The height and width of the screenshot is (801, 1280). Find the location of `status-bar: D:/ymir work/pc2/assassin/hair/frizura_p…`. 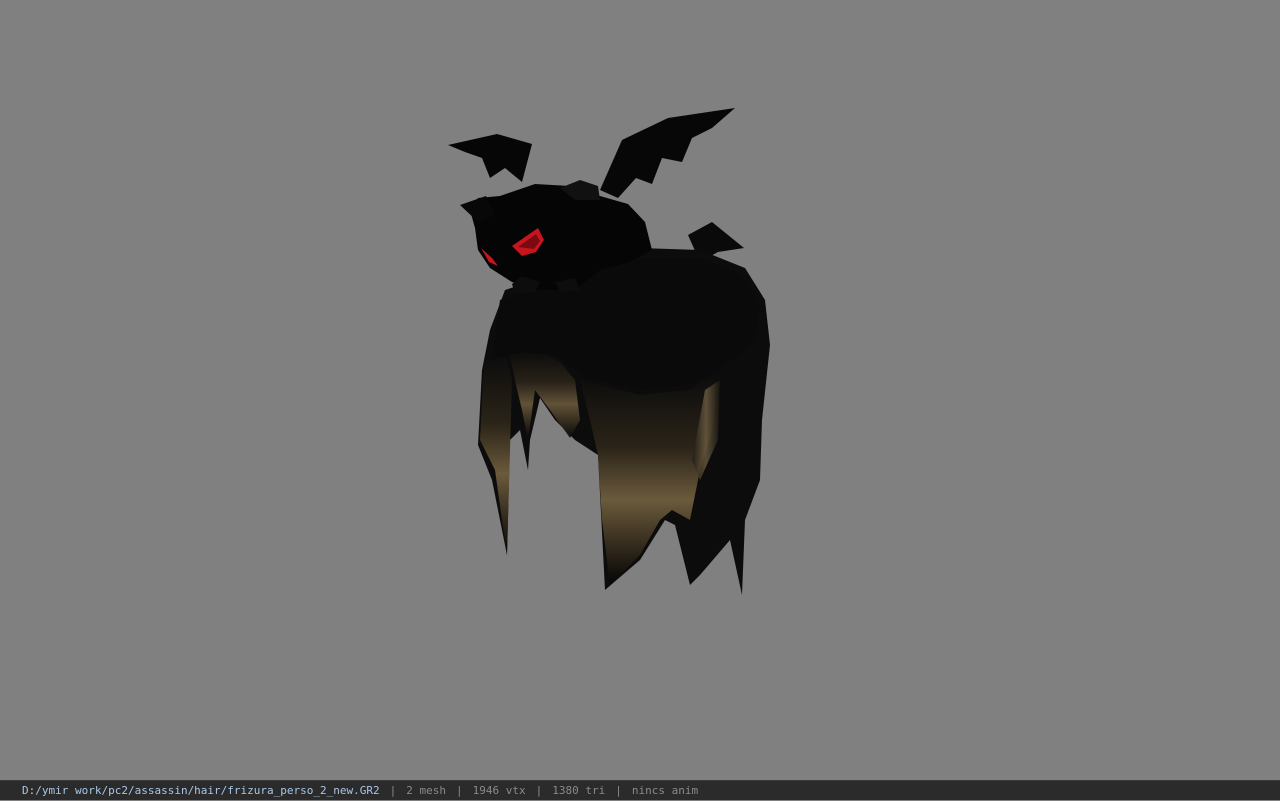

status-bar: D:/ymir work/pc2/assassin/hair/frizura_p… is located at coordinates (640, 790).